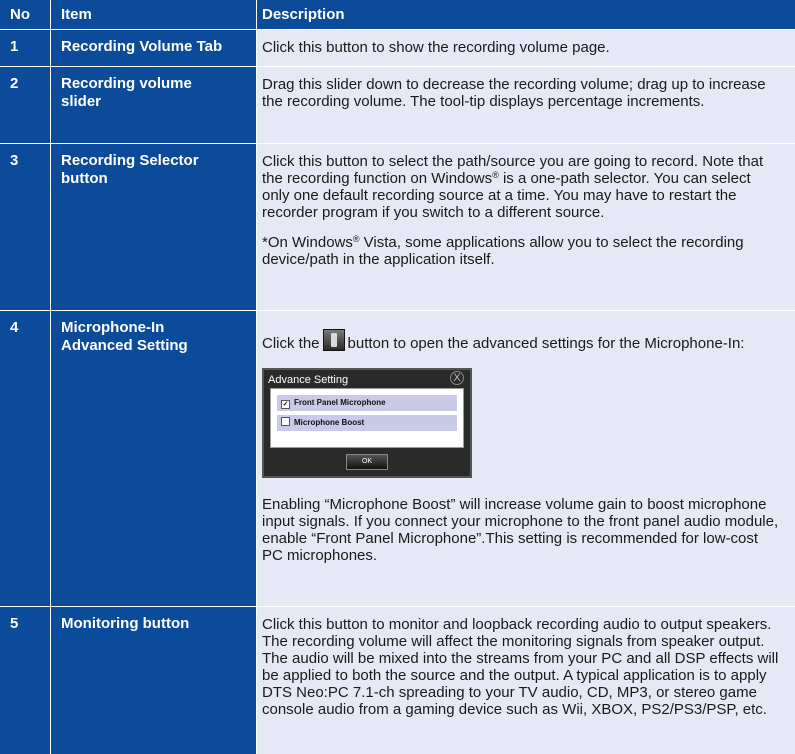 This screenshot has height=754, width=795. Describe the element at coordinates (367, 462) in the screenshot. I see `ok-button: OK` at that location.